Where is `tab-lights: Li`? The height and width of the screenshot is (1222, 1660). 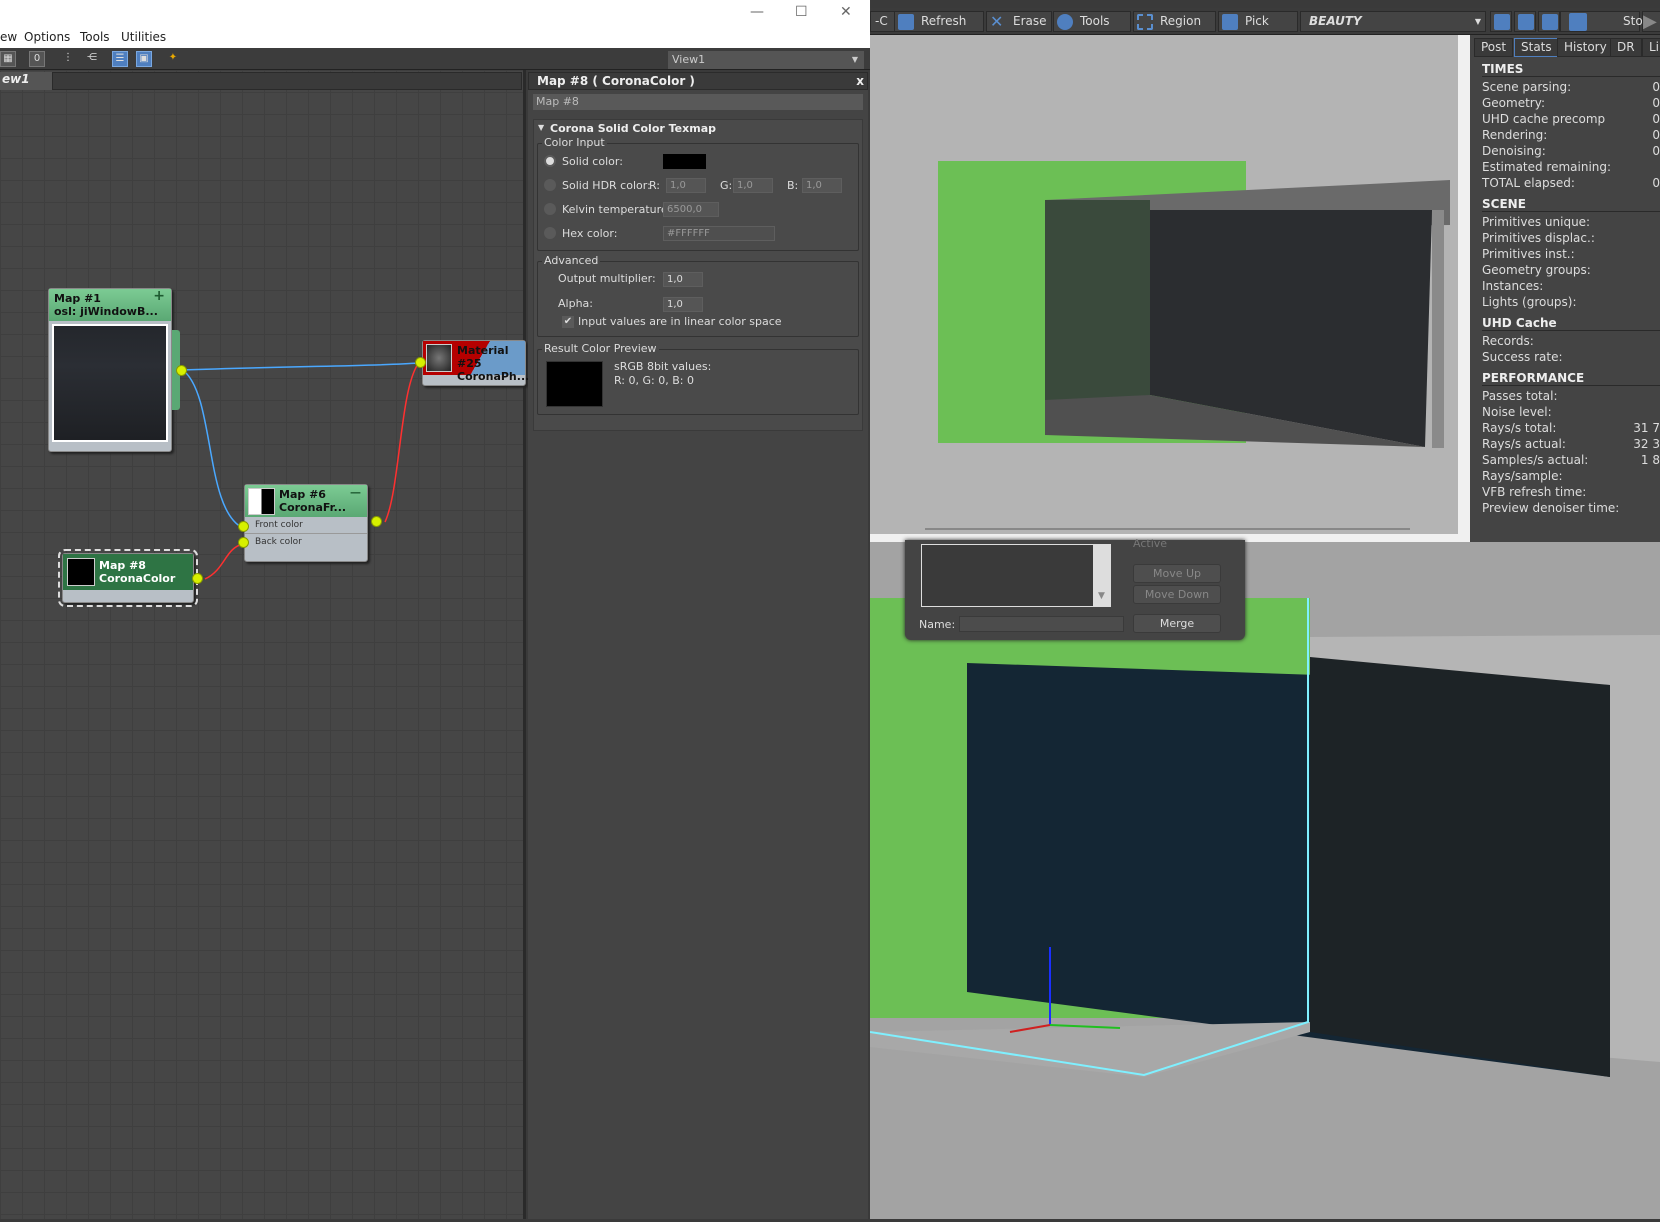
tab-lights: Li is located at coordinates (1651, 47).